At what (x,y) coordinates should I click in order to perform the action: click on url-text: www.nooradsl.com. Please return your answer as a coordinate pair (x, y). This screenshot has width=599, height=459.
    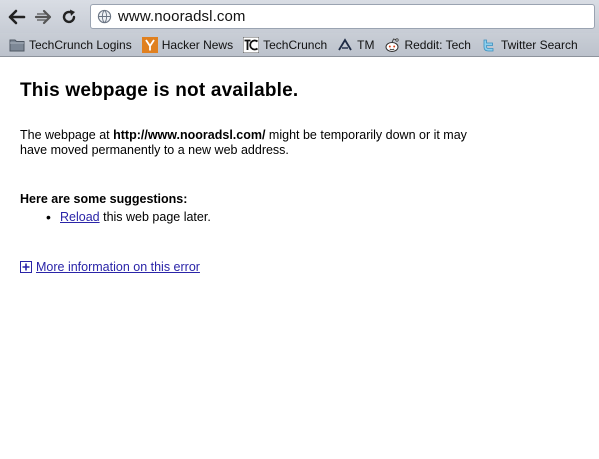
    Looking at the image, I should click on (182, 16).